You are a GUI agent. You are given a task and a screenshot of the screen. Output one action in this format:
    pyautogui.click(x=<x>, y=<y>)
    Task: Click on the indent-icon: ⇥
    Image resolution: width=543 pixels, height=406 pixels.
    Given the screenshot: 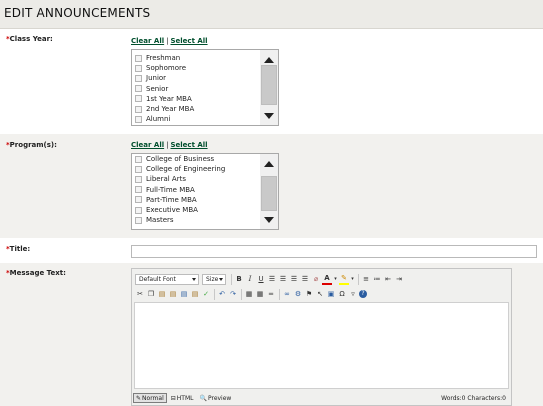 What is the action you would take?
    pyautogui.click(x=399, y=279)
    